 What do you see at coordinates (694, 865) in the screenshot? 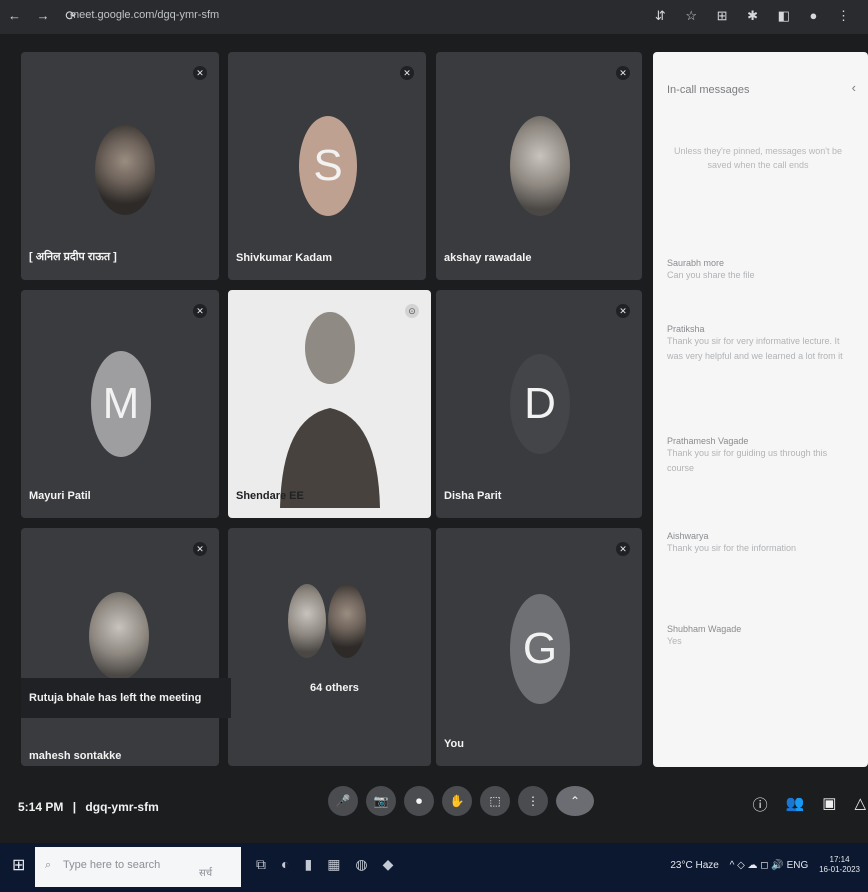
I see `weather: 23°C Haze` at bounding box center [694, 865].